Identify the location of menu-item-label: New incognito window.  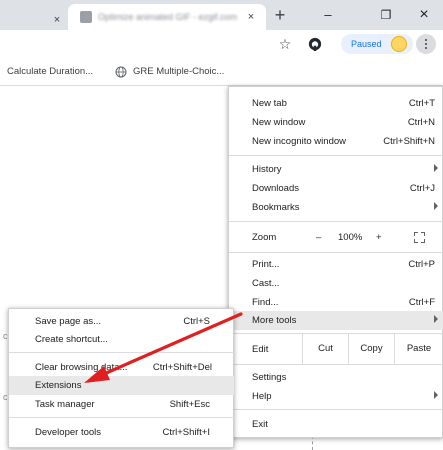
(299, 141).